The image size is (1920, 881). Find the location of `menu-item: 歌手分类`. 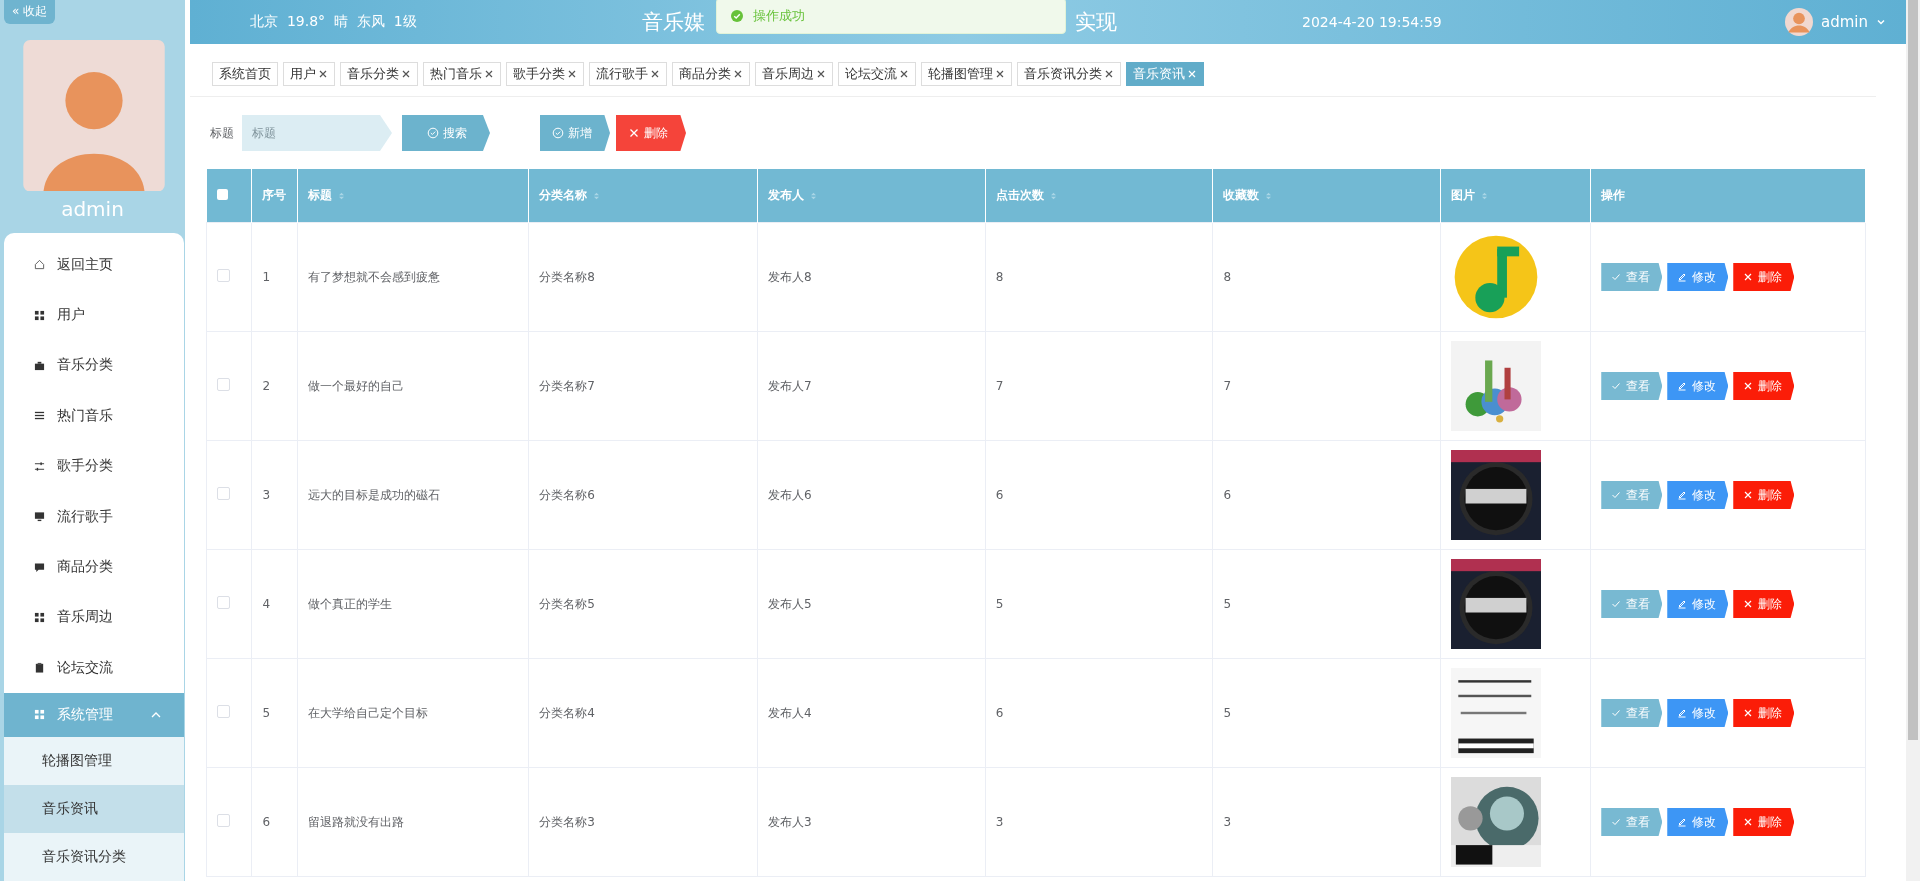

menu-item: 歌手分类 is located at coordinates (94, 466).